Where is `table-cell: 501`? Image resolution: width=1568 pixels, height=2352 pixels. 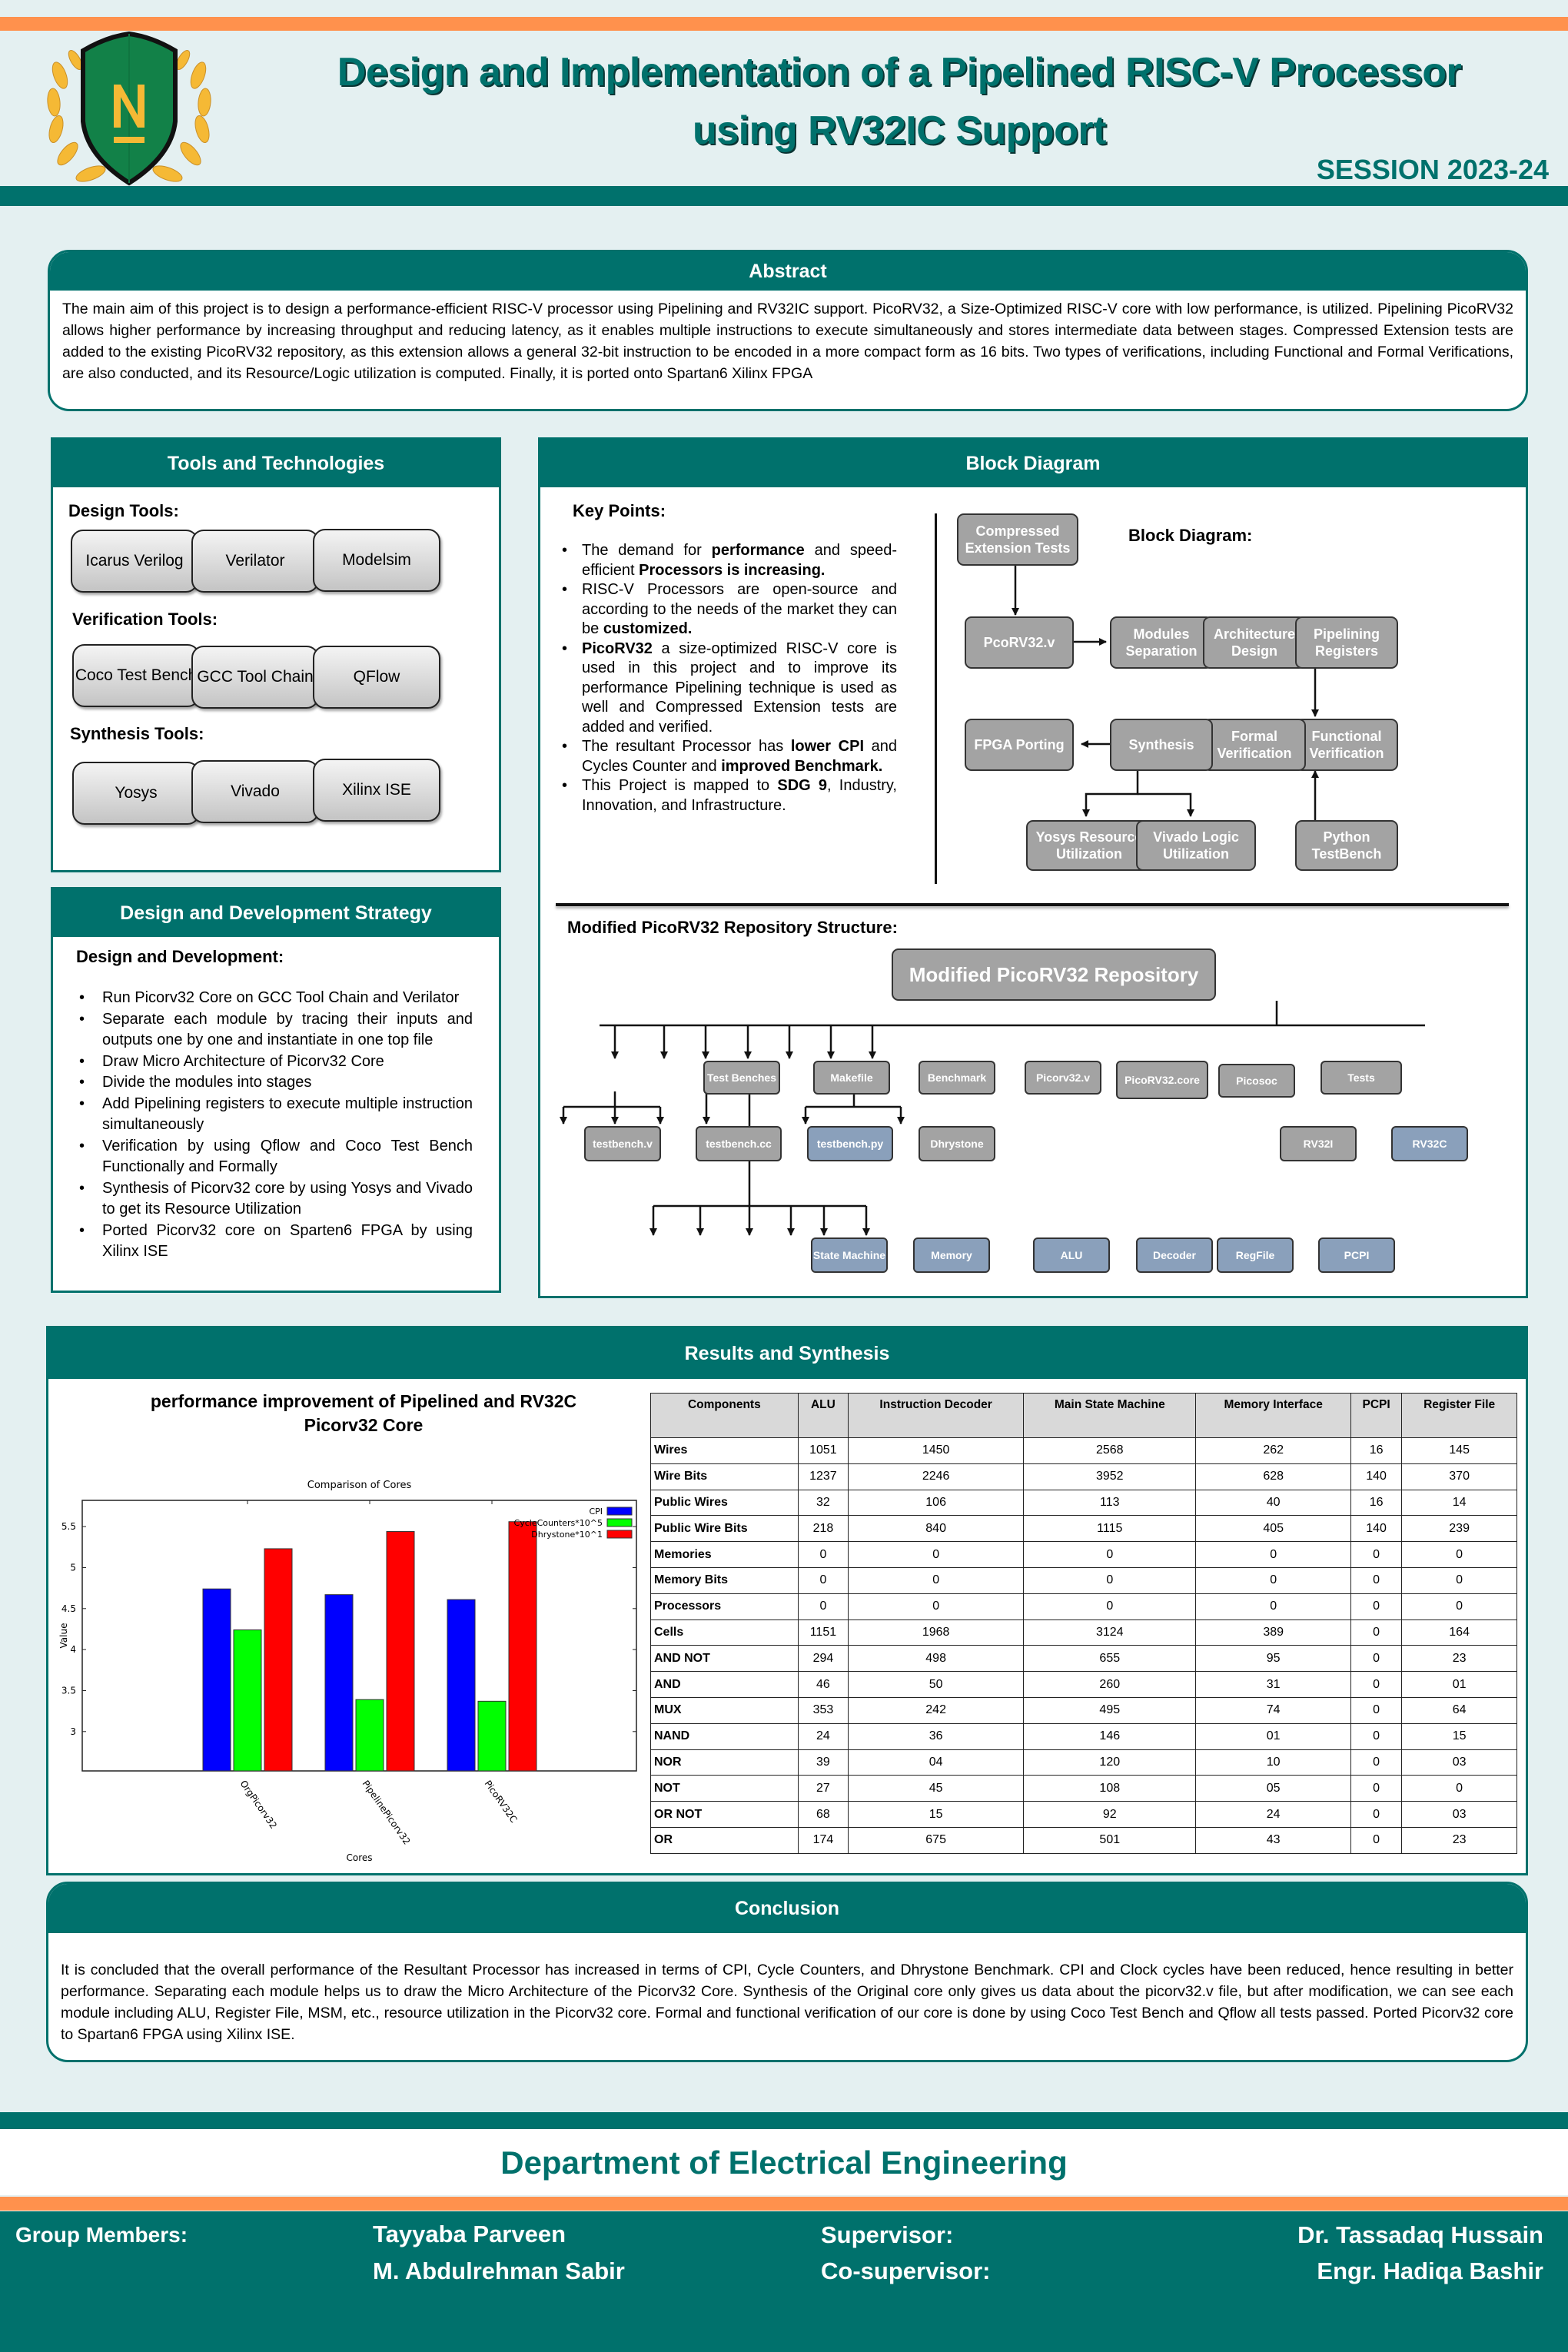
table-cell: 501 is located at coordinates (1110, 1840).